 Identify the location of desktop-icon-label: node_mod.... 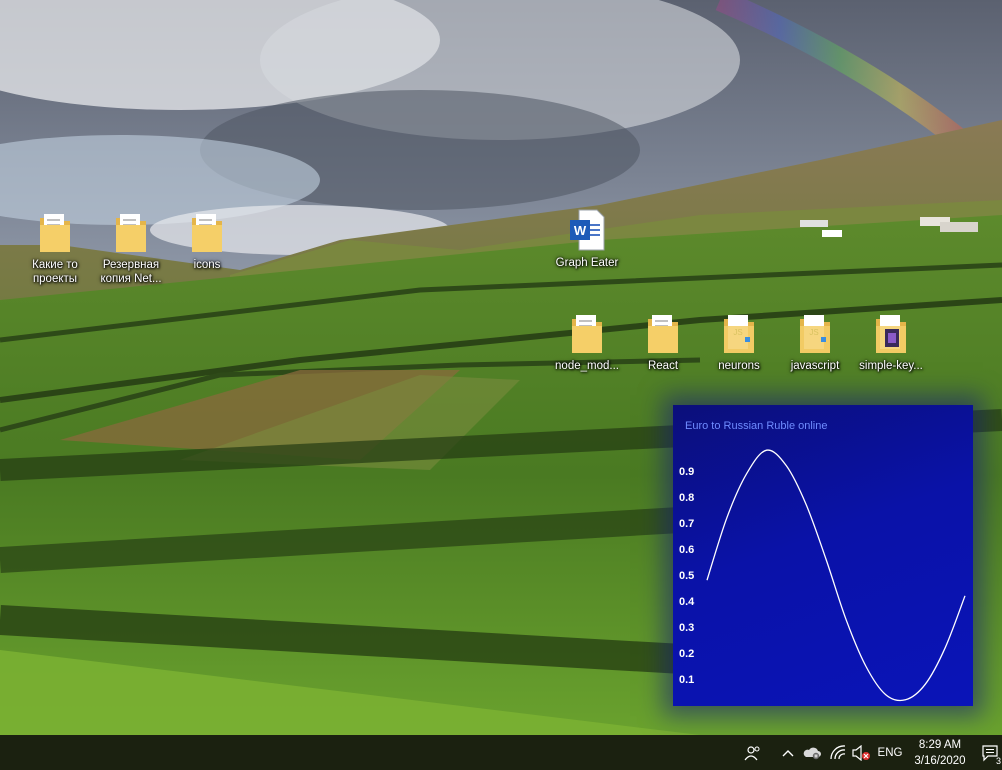
(587, 366).